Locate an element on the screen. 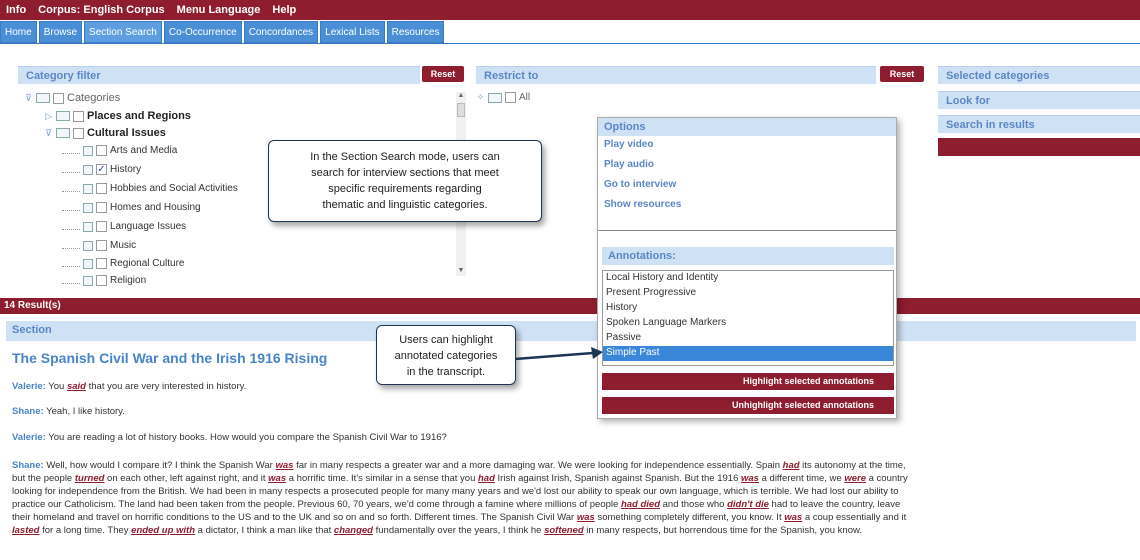 The height and width of the screenshot is (560, 1140). scroll-down-icon: ▼ is located at coordinates (461, 270).